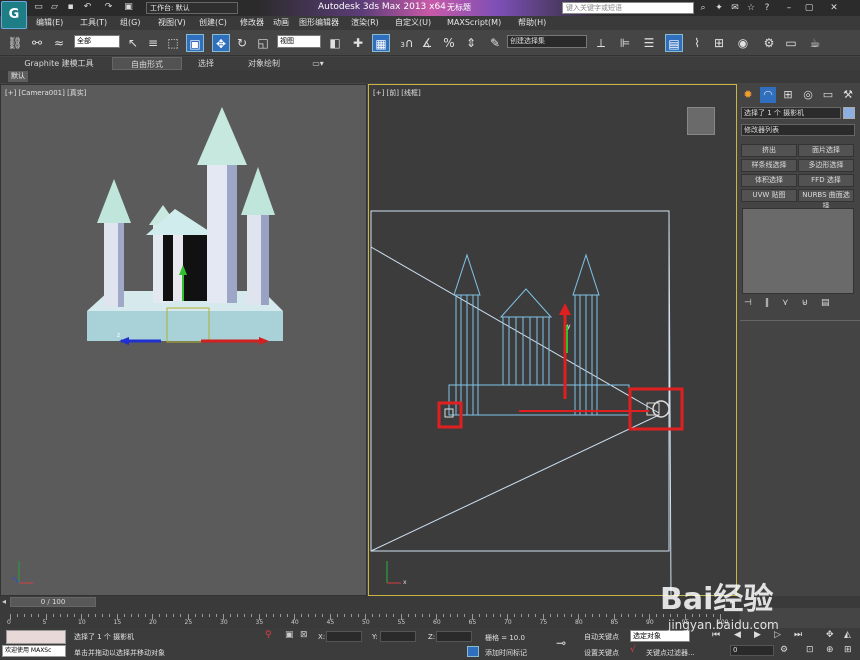  What do you see at coordinates (263, 43) in the screenshot?
I see `select-and-scale-icon: ◱` at bounding box center [263, 43].